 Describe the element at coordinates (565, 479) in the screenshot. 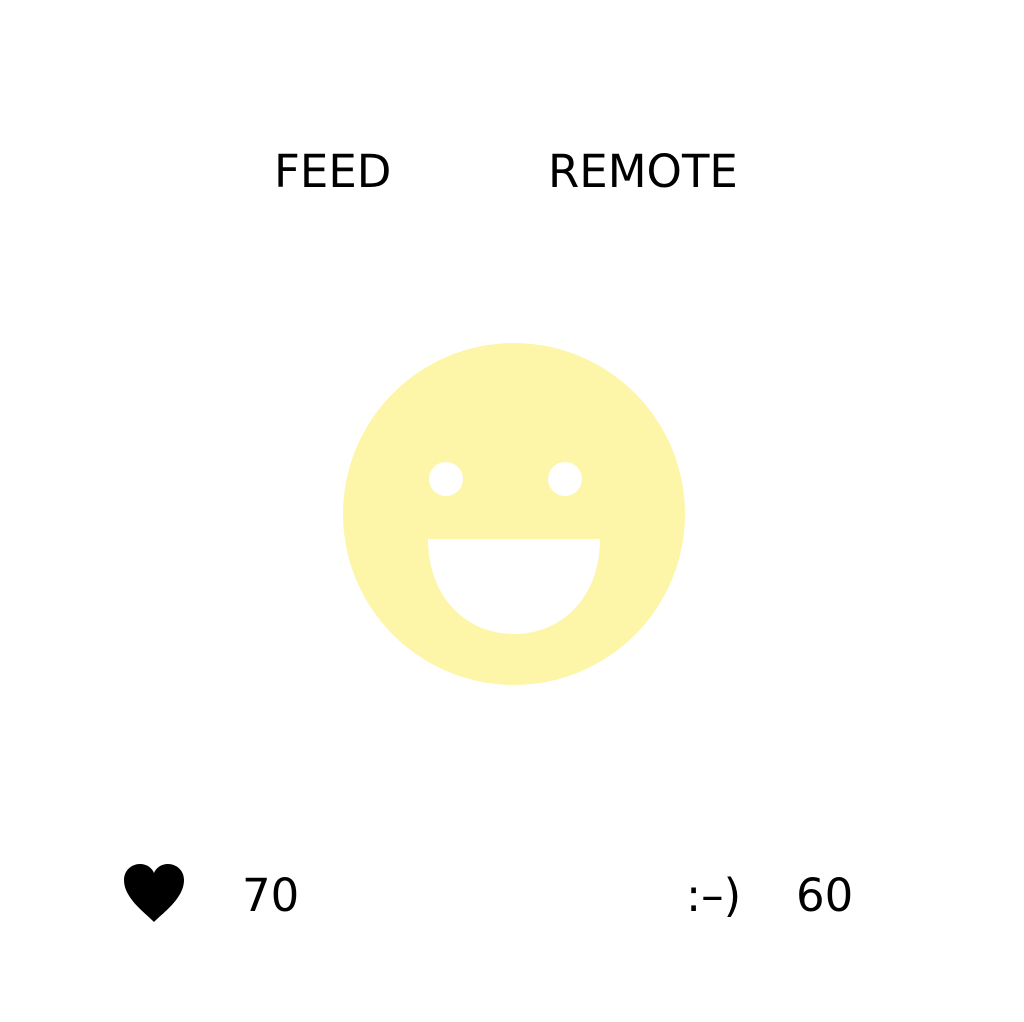

I see `pet-right-eye` at that location.